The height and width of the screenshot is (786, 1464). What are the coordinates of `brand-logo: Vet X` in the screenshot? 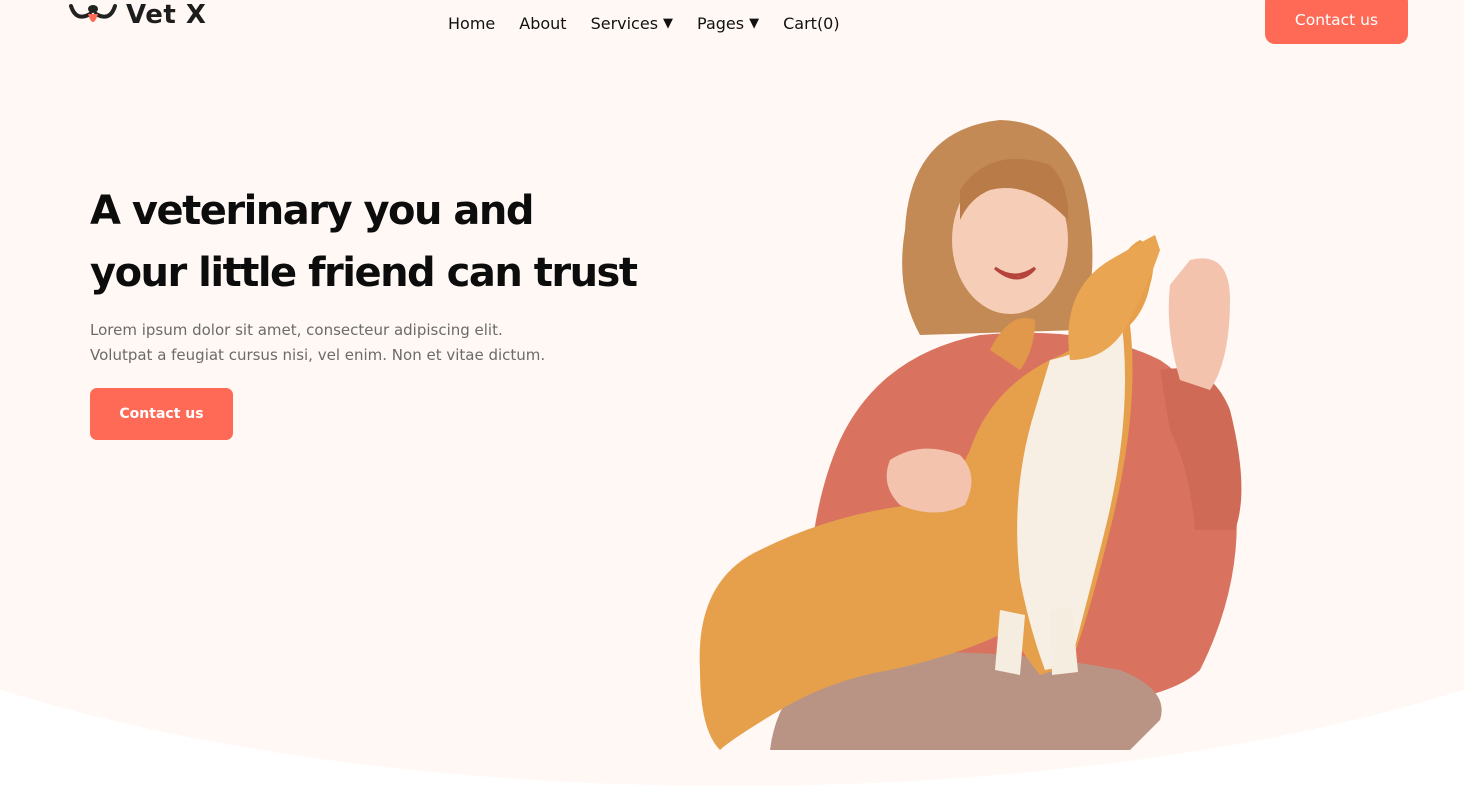 It's located at (137, 15).